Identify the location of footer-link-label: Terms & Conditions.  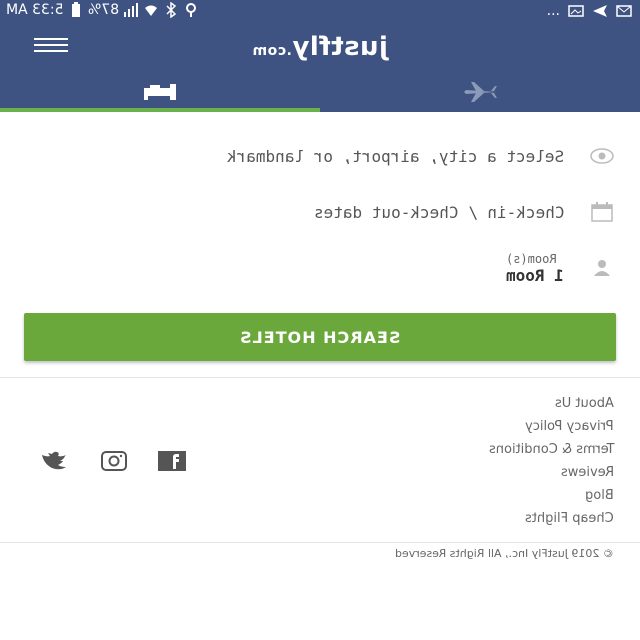
(551, 449).